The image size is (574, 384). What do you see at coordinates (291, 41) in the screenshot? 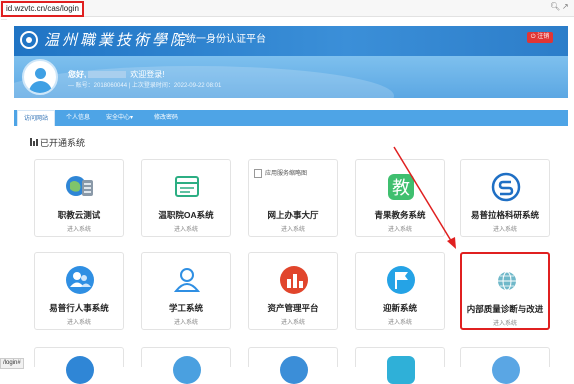
I see `portal-header: 温州職業技術學院 统一身份认证平台` at bounding box center [291, 41].